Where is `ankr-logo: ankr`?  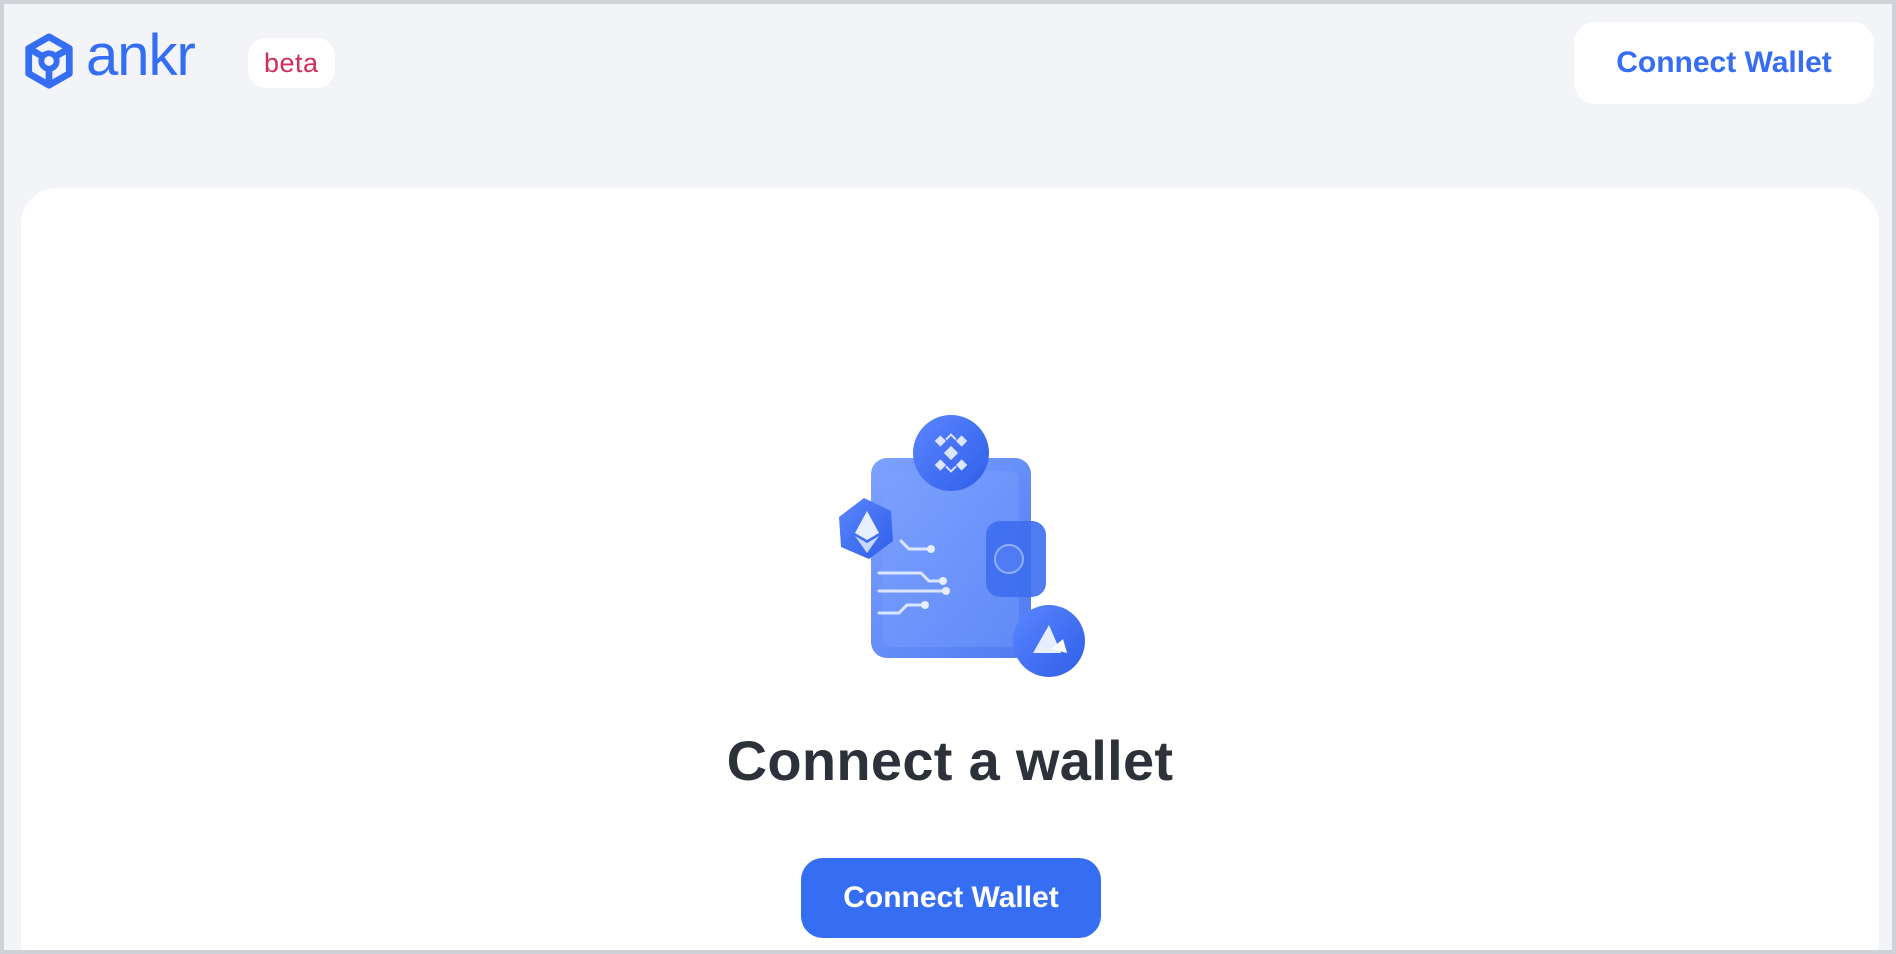 ankr-logo: ankr is located at coordinates (108, 58).